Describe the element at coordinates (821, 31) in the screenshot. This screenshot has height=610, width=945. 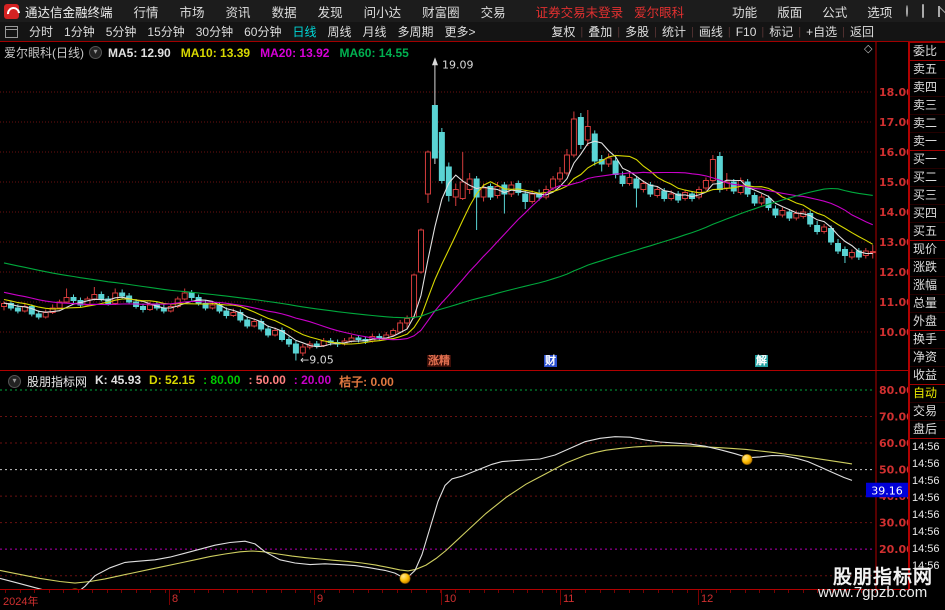
I see `tool-+自选: +自选` at that location.